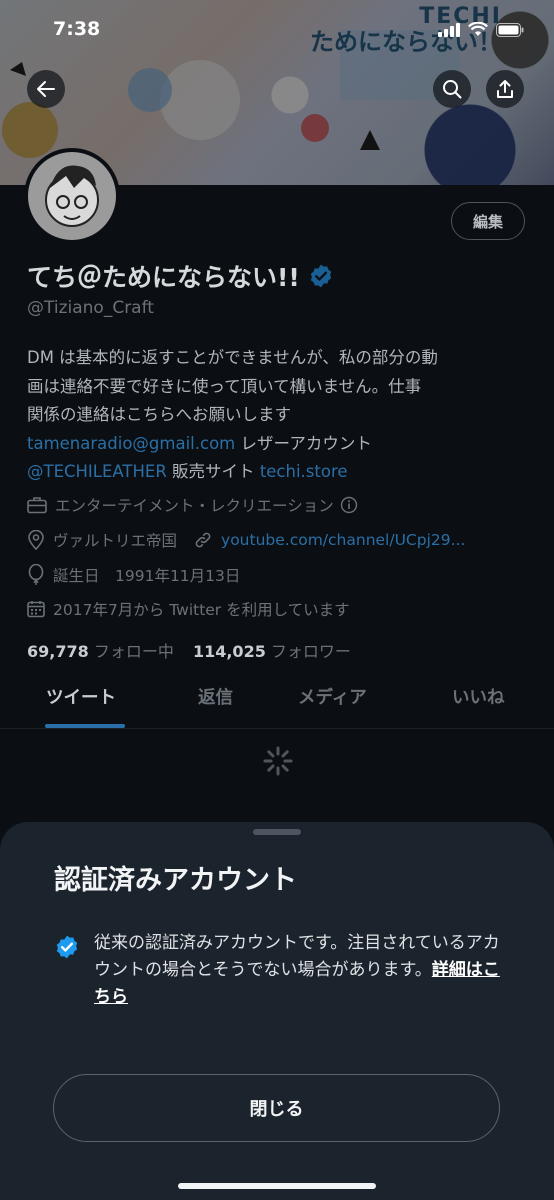  I want to click on followers-link: 114,025 フォロワー, so click(272, 651).